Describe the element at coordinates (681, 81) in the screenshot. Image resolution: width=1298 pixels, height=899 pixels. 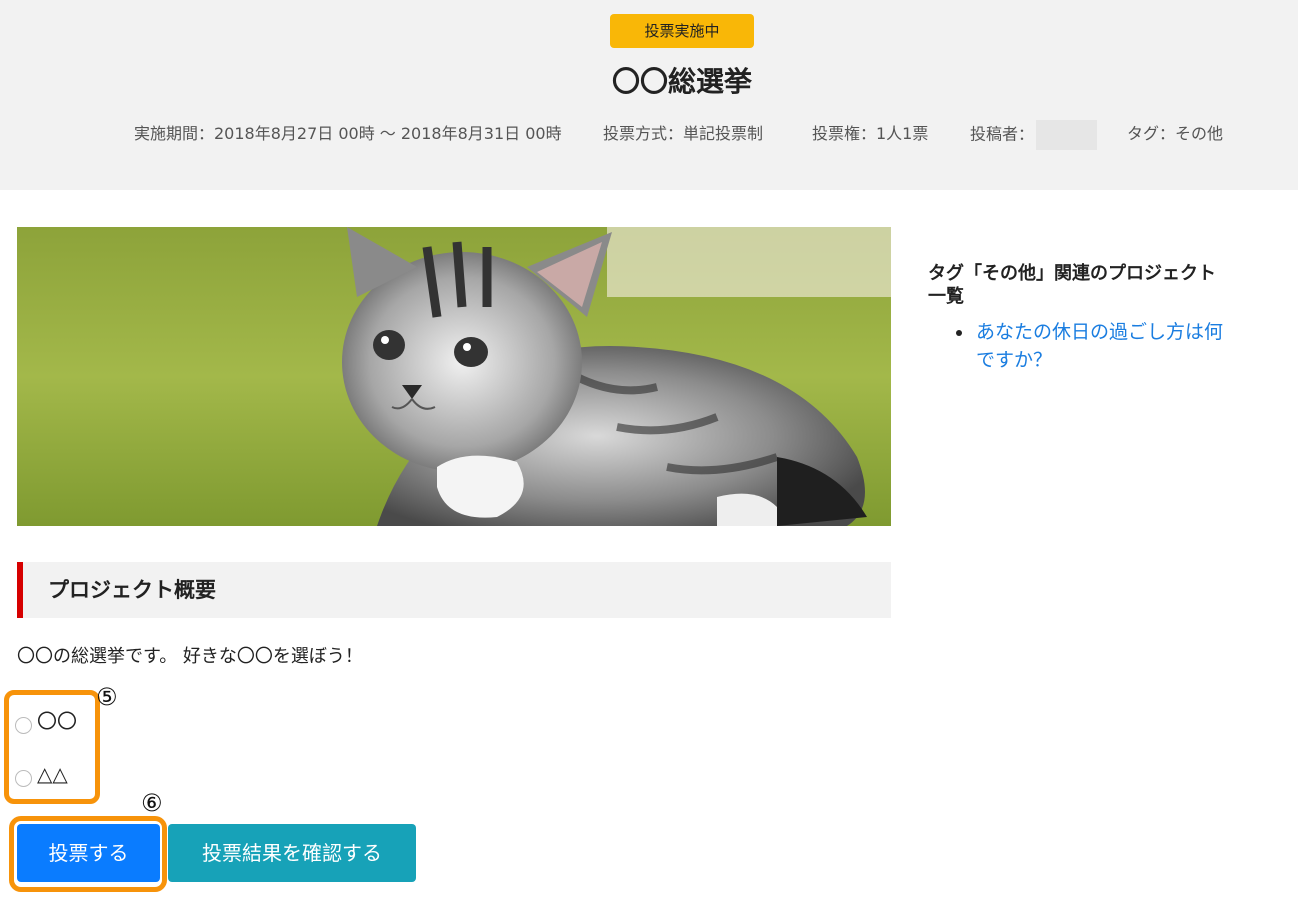
I see `page-title: 〇〇総選挙` at that location.